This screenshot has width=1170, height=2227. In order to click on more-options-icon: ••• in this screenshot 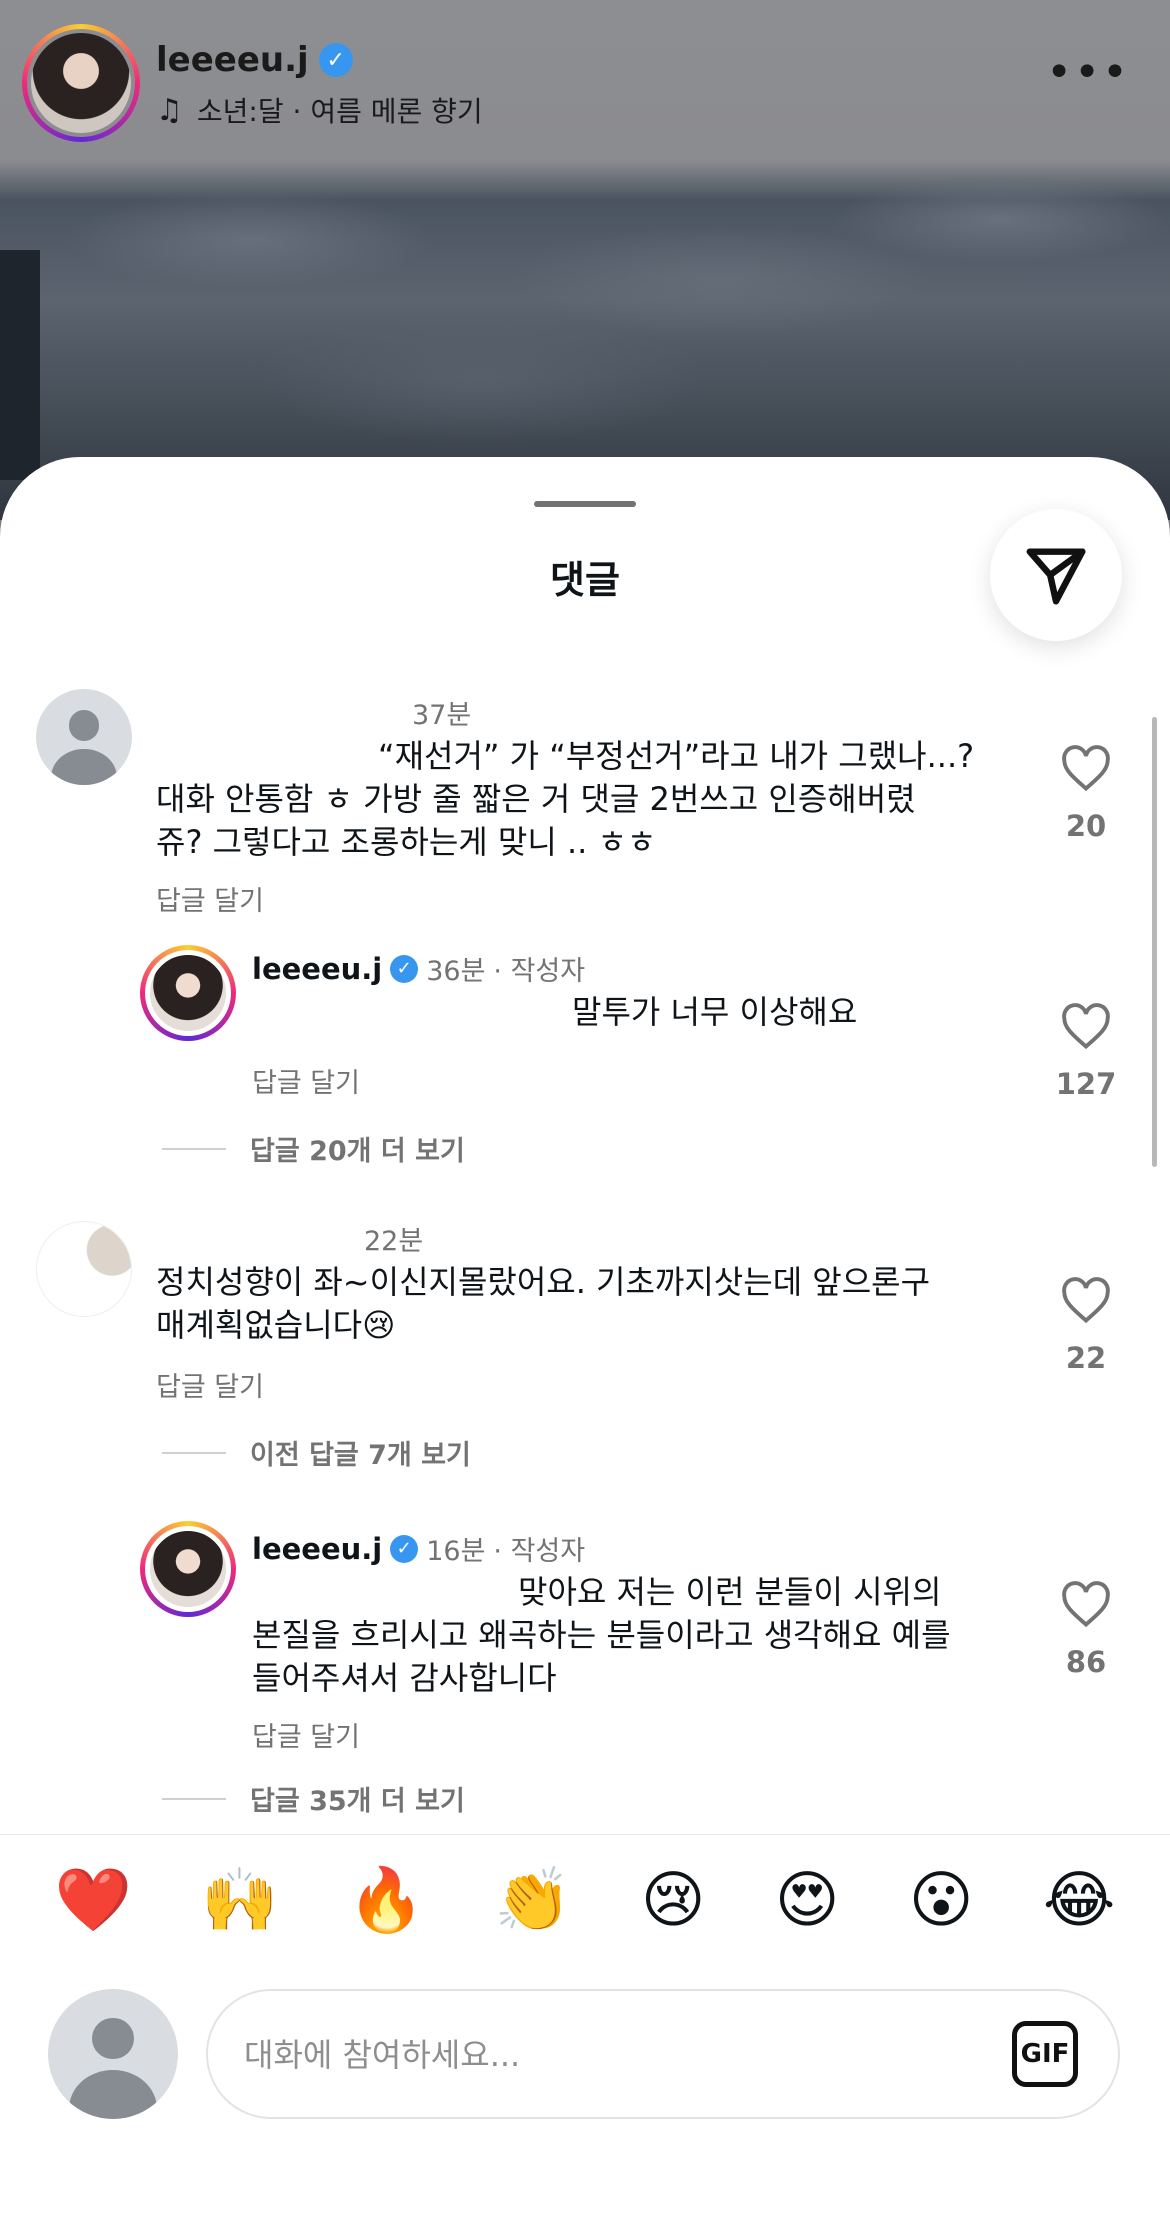, I will do `click(1088, 73)`.